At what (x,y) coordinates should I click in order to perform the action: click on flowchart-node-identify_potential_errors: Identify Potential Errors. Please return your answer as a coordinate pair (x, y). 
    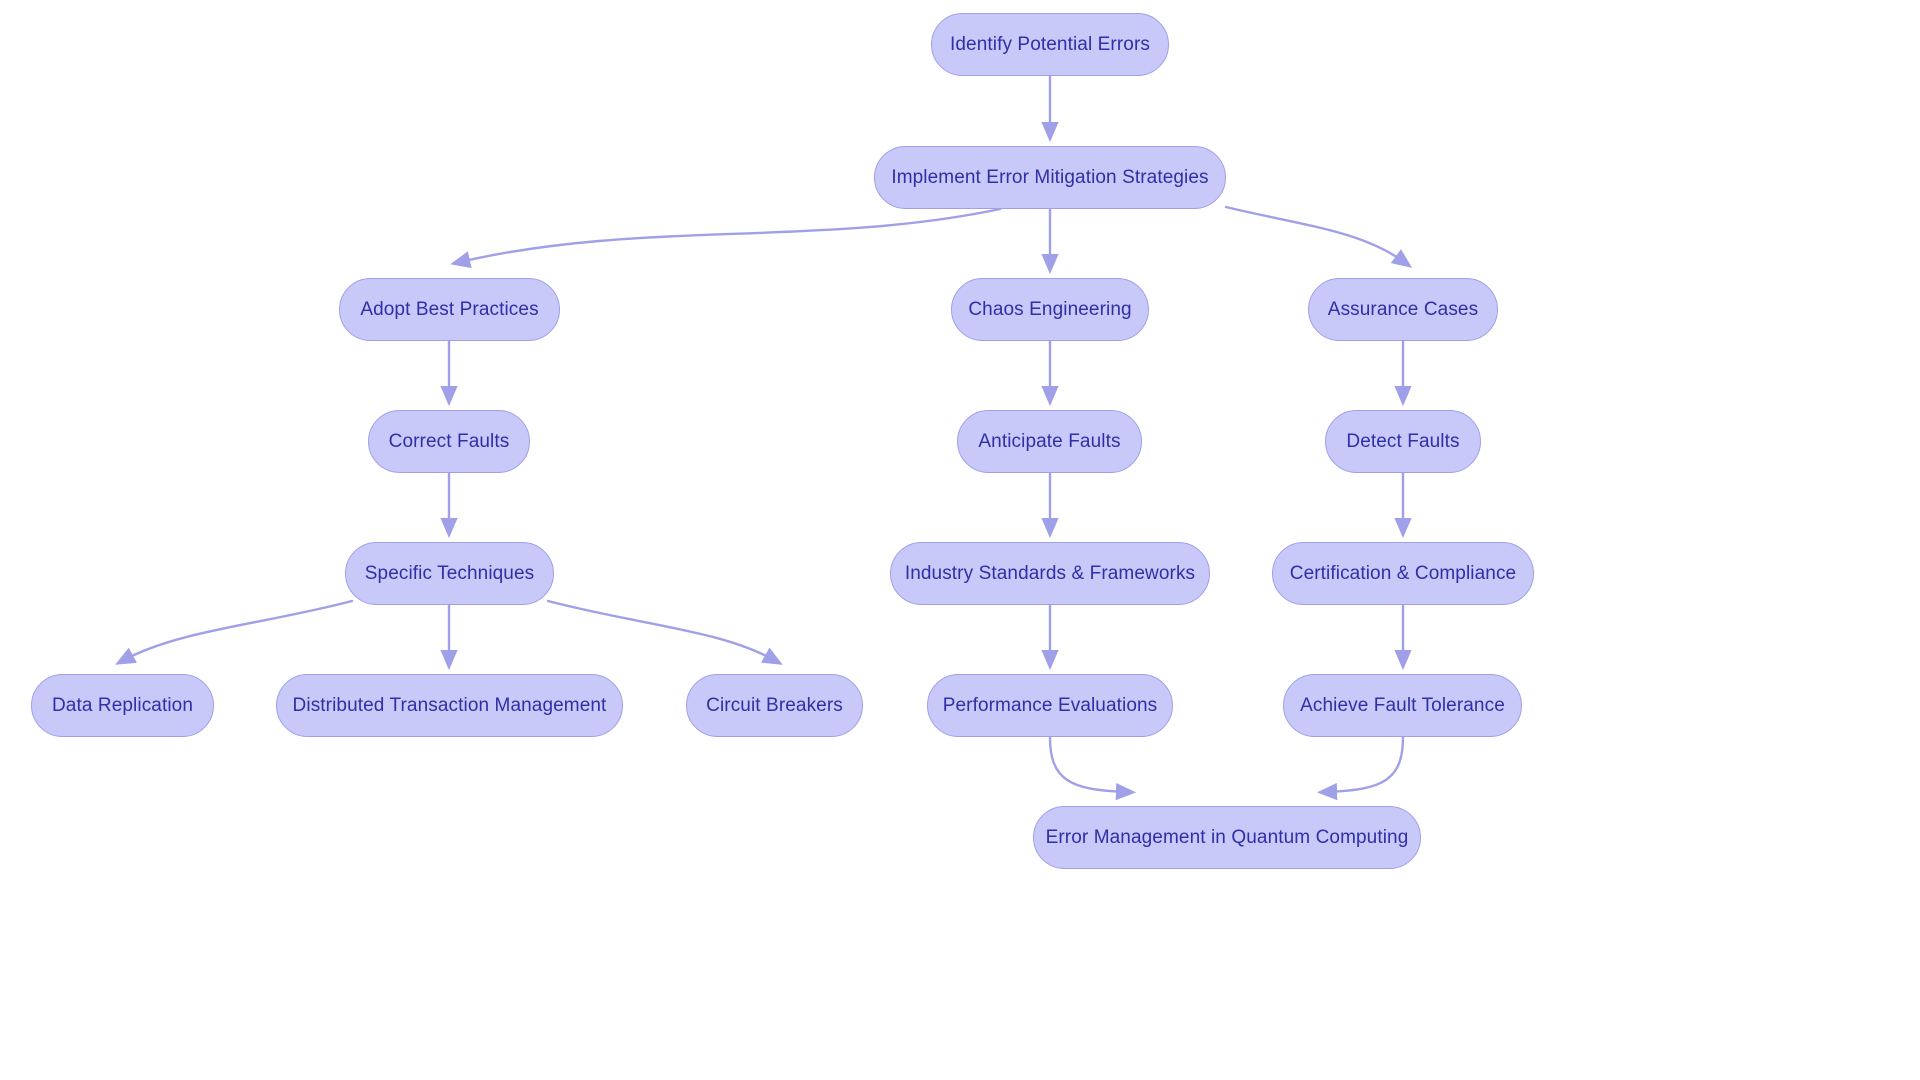
    Looking at the image, I should click on (1050, 44).